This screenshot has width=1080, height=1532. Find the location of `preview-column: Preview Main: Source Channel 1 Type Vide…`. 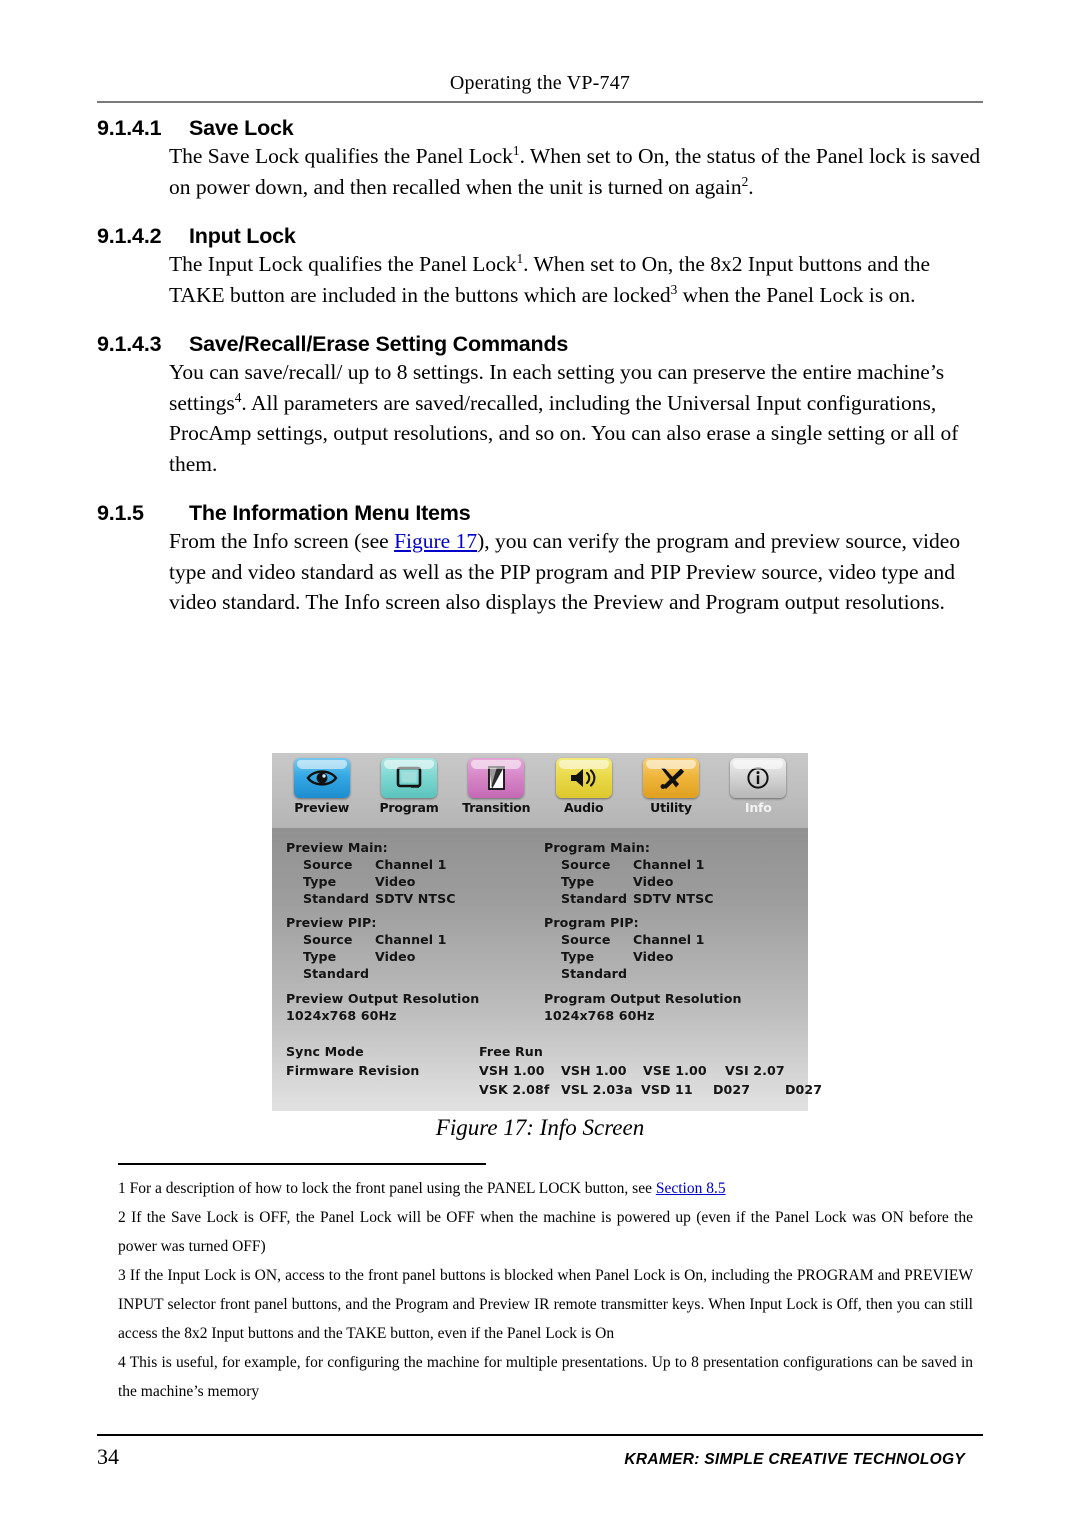

preview-column: Preview Main: Source Channel 1 Type Vide… is located at coordinates (406, 931).